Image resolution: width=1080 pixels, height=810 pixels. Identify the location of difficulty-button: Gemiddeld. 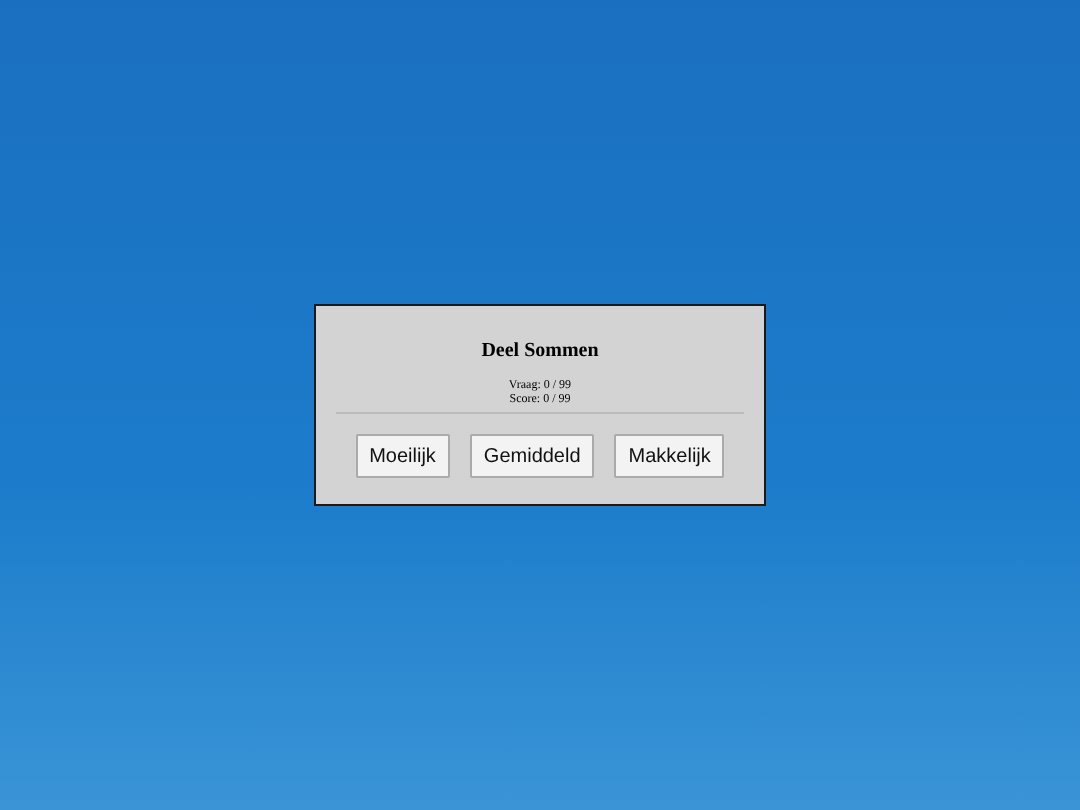
(532, 456).